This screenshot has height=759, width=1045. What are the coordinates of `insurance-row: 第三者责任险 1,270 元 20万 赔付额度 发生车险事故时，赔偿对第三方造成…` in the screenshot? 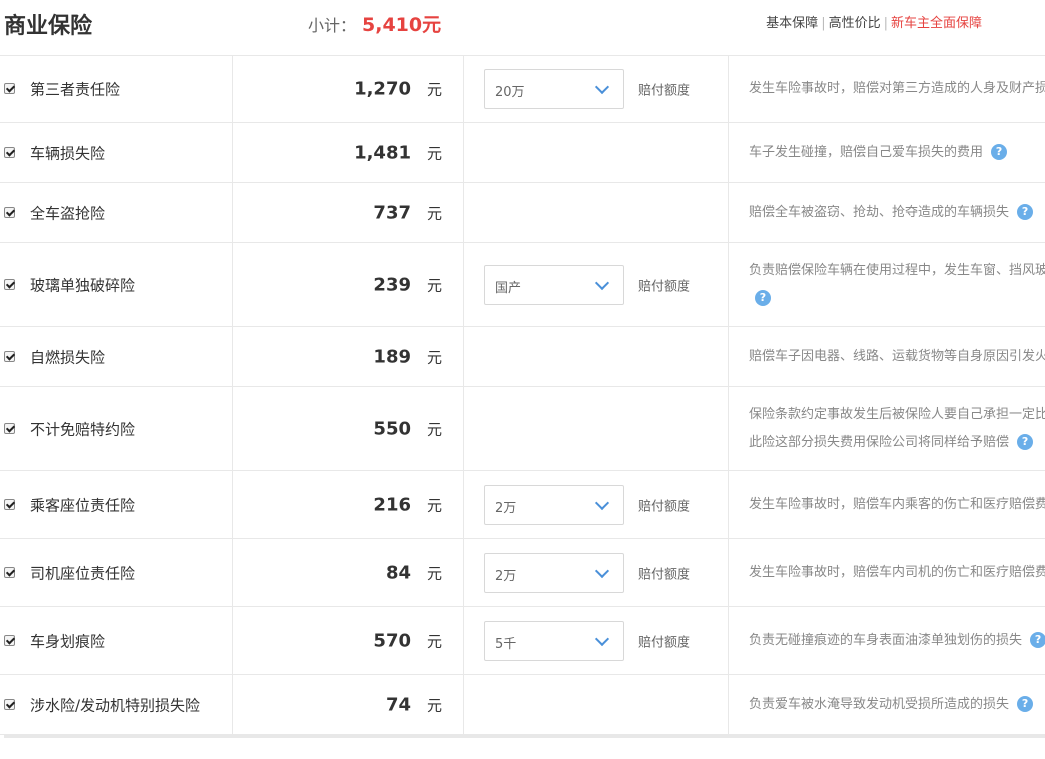 It's located at (522, 89).